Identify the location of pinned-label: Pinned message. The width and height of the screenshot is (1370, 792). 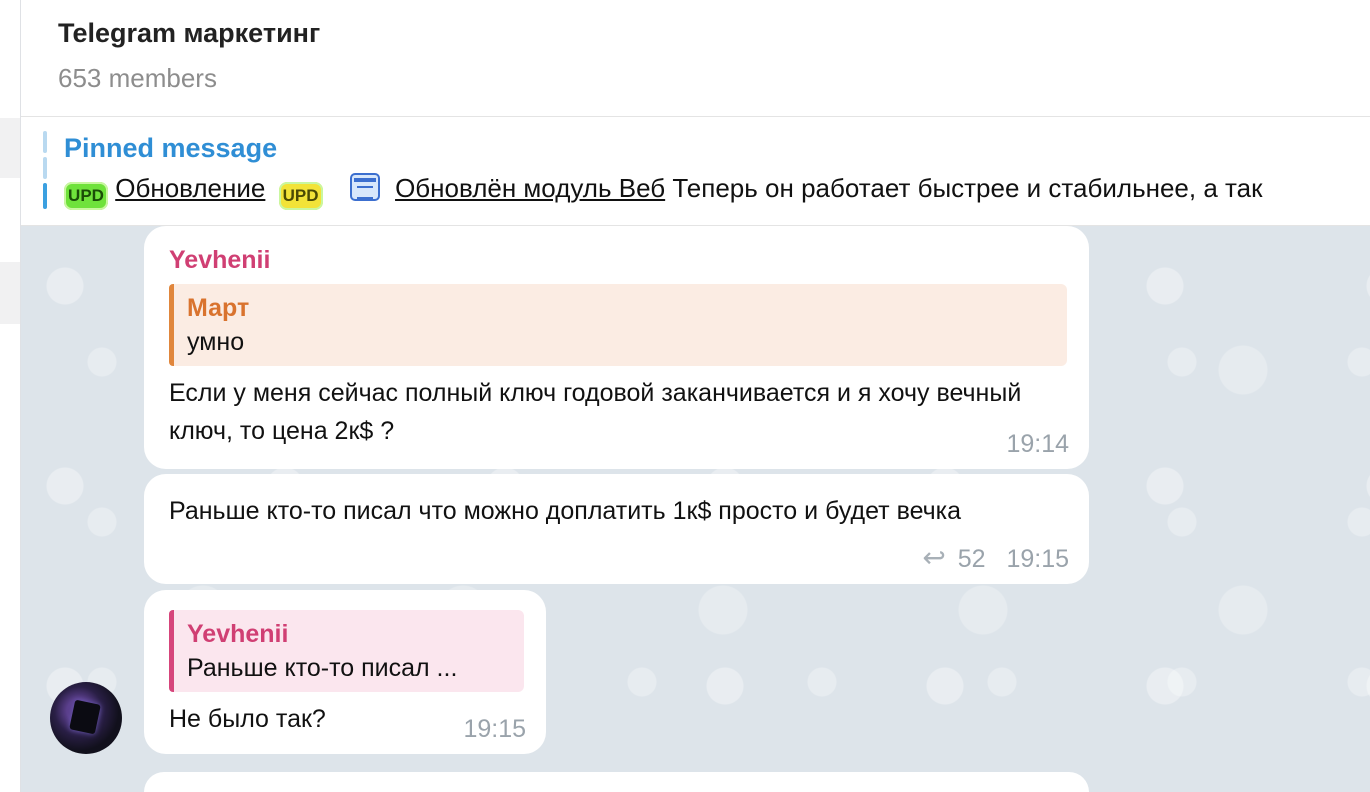
(171, 148).